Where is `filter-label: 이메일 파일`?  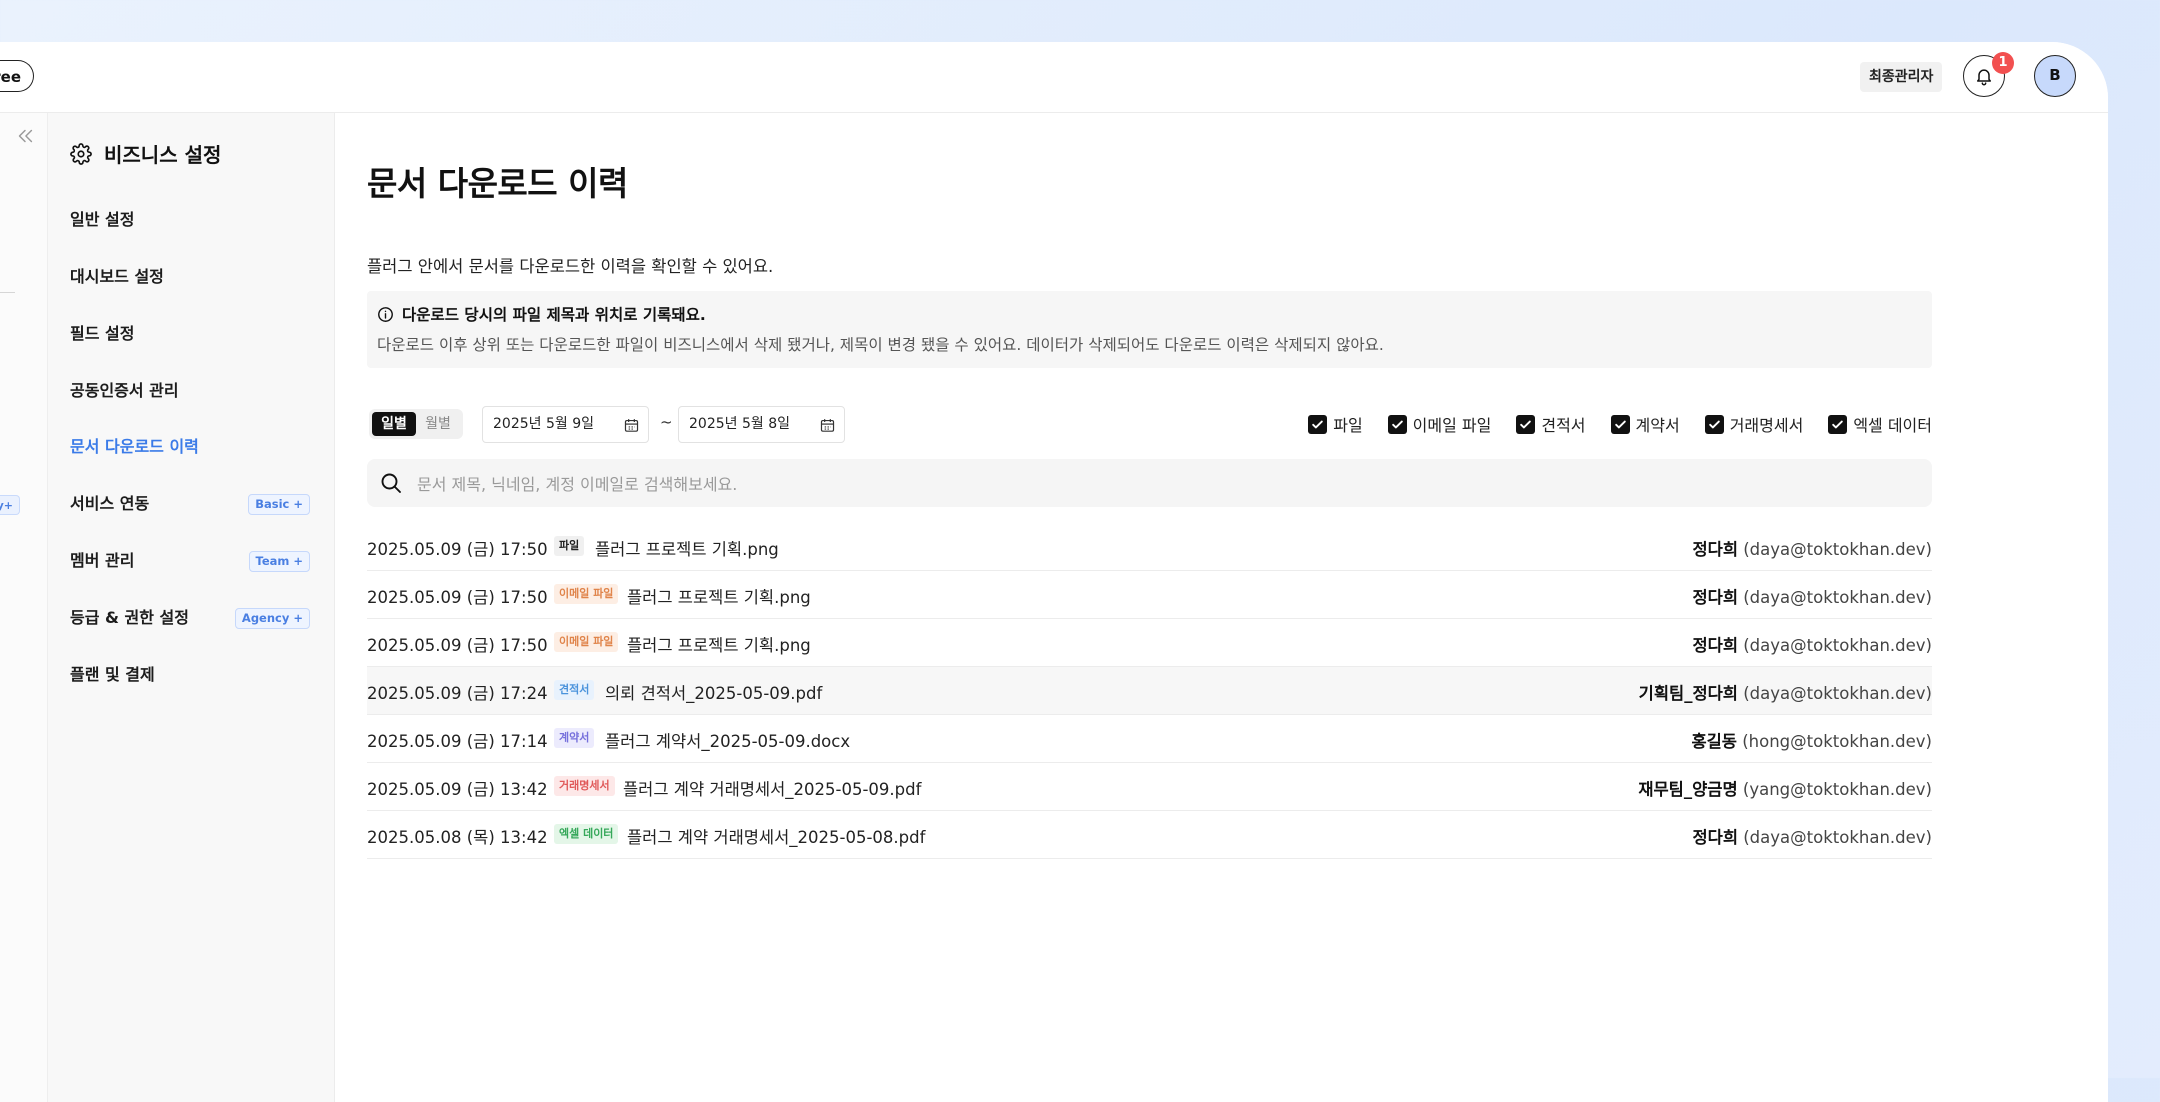
filter-label: 이메일 파일 is located at coordinates (1452, 425).